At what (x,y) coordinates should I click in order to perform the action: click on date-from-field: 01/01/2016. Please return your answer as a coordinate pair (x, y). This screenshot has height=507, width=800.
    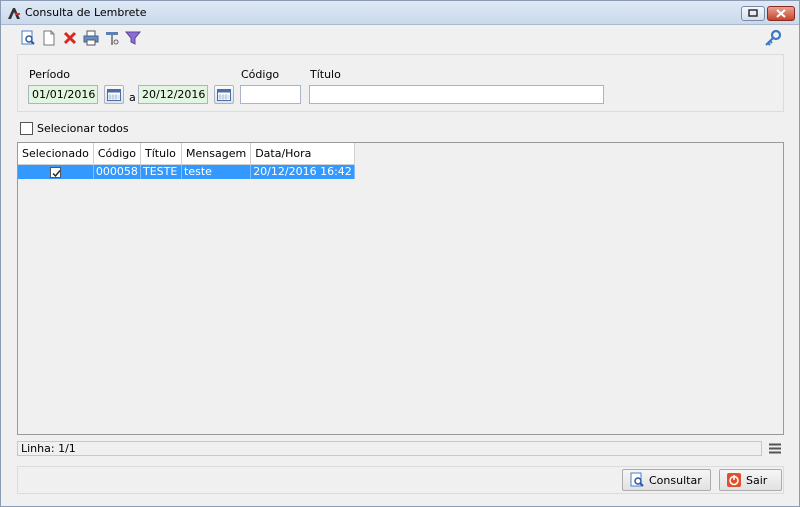
    Looking at the image, I should click on (63, 94).